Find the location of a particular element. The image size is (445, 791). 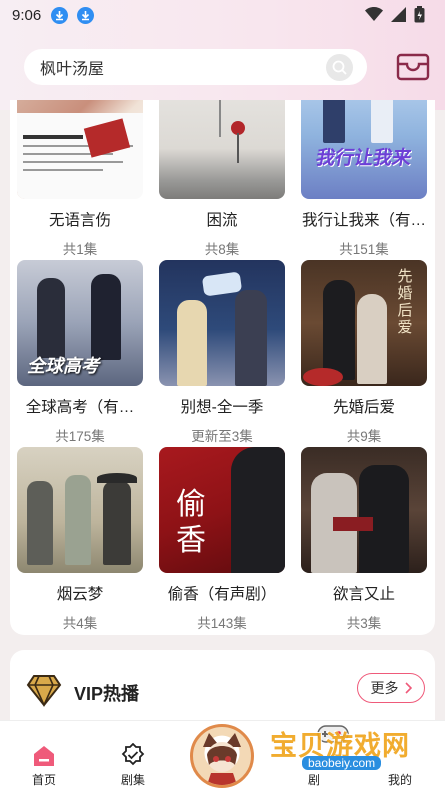

cover-image: 我行让我来 is located at coordinates (364, 149).